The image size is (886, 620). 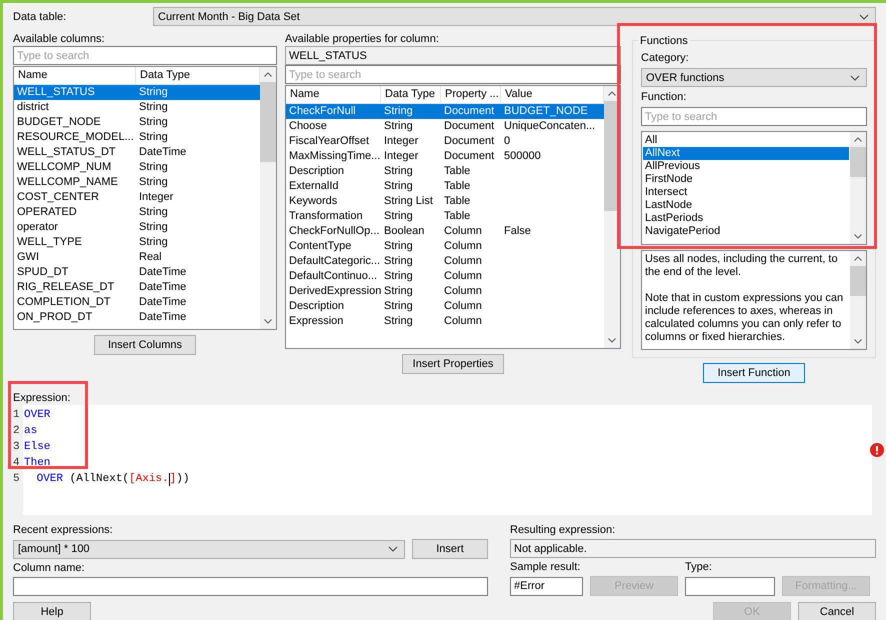 I want to click on function-item: AllNext, so click(x=746, y=153).